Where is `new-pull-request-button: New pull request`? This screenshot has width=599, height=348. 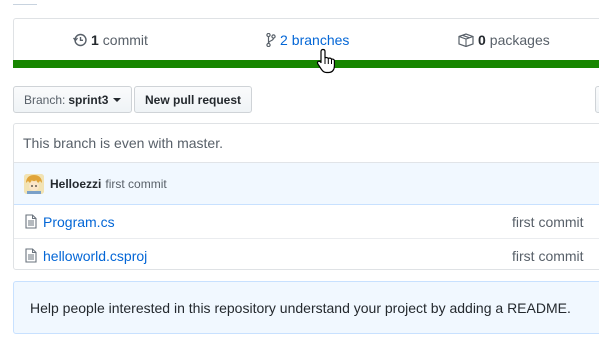 new-pull-request-button: New pull request is located at coordinates (193, 99).